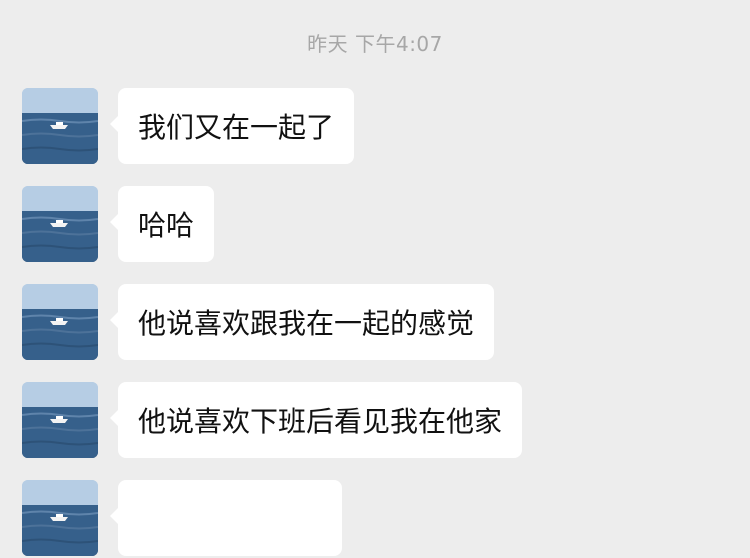 Image resolution: width=750 pixels, height=558 pixels. Describe the element at coordinates (232, 126) in the screenshot. I see `message-bubble: 我们又在一起了` at that location.